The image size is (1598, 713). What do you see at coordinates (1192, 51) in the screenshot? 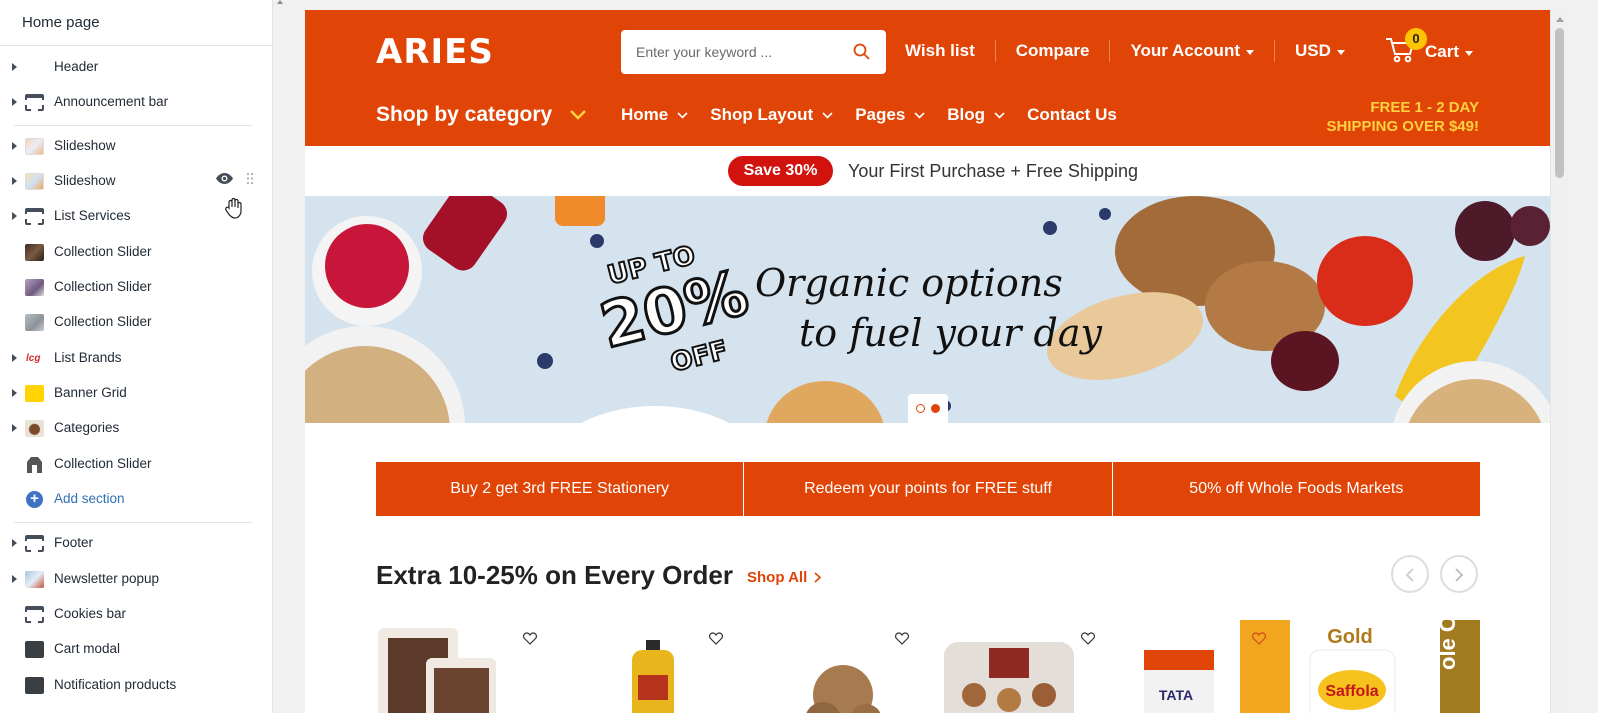
I see `account-dropdown: Your Account` at bounding box center [1192, 51].